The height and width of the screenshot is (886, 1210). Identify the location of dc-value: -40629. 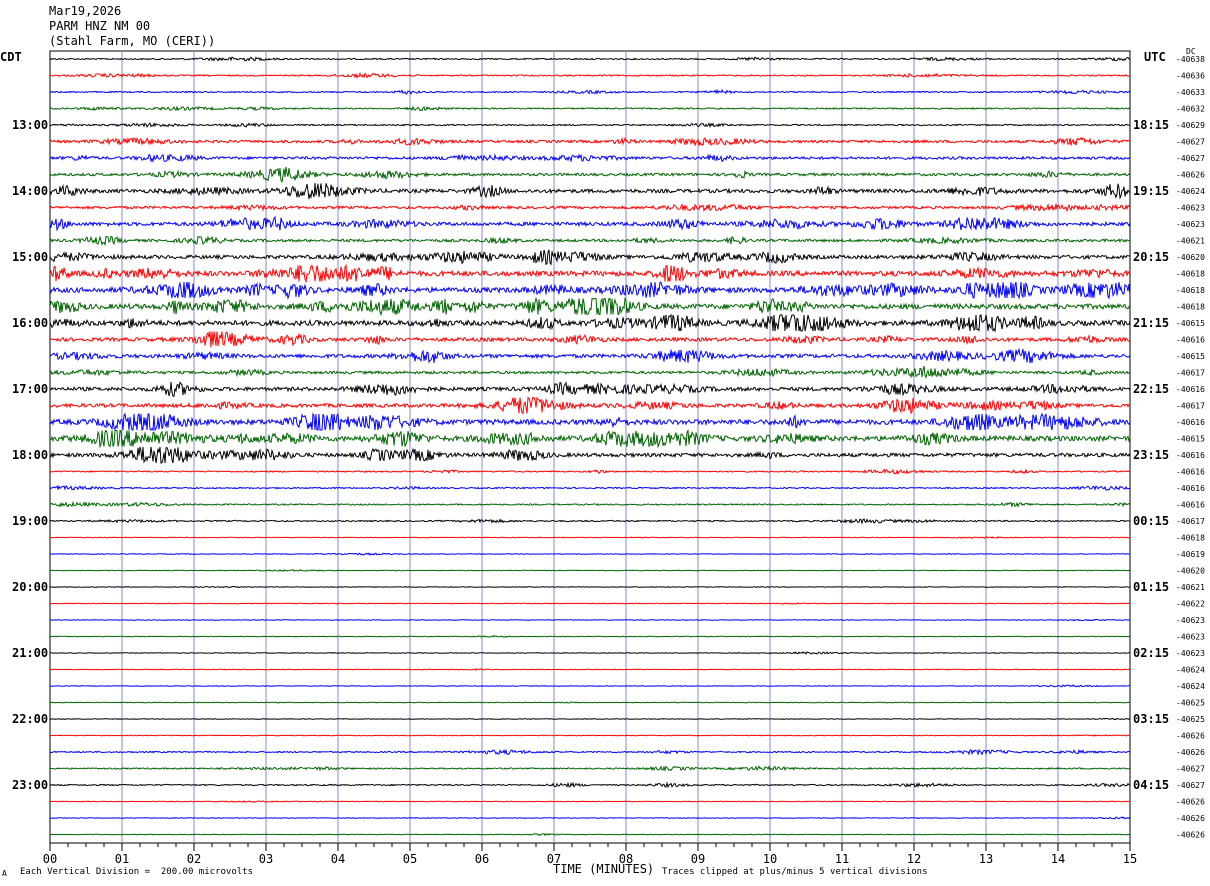
(1190, 125).